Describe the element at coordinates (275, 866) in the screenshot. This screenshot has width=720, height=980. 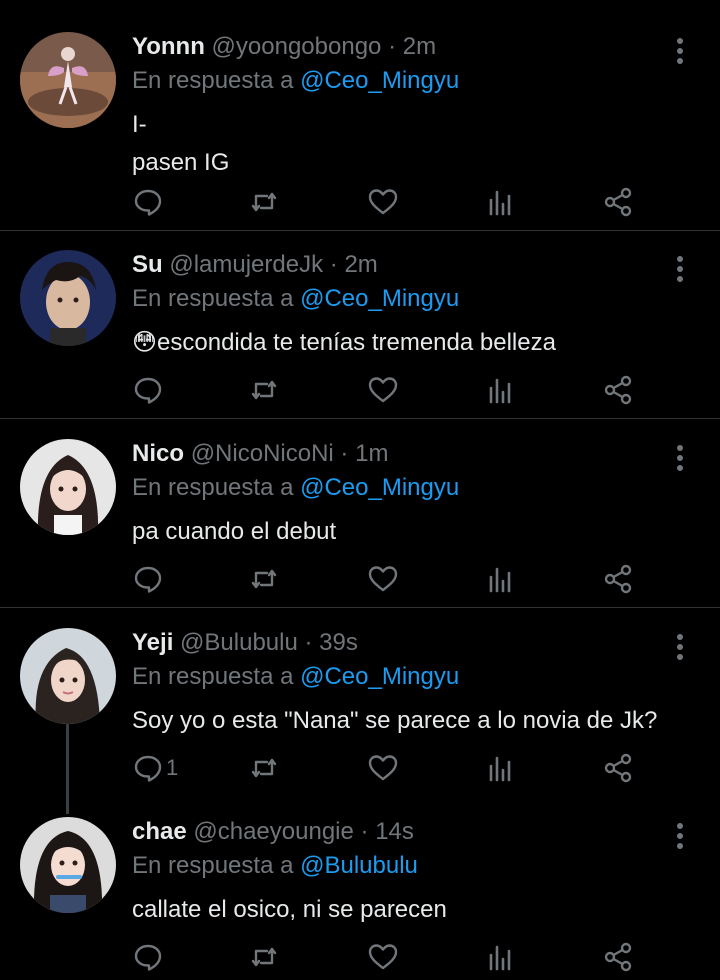
I see `reply-context: En respuesta a @Bulubulu` at that location.